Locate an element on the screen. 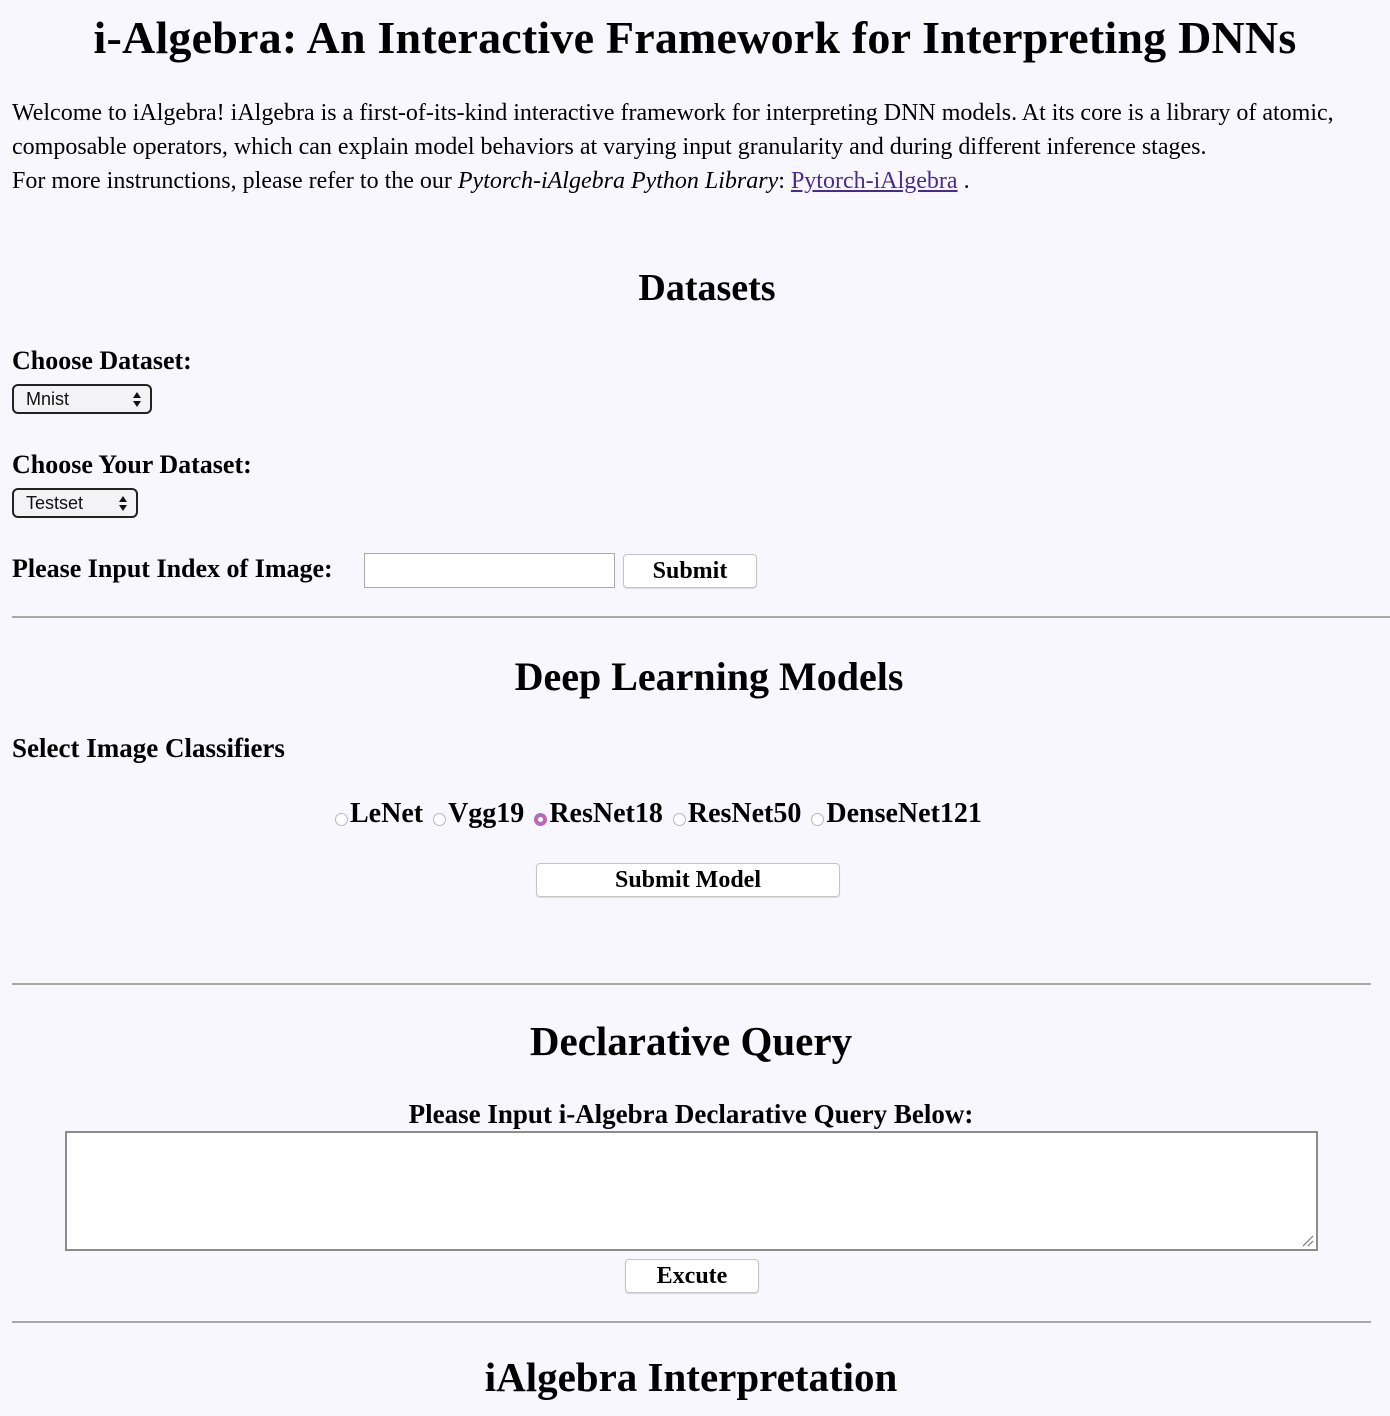  split-select: Testset is located at coordinates (75, 503).